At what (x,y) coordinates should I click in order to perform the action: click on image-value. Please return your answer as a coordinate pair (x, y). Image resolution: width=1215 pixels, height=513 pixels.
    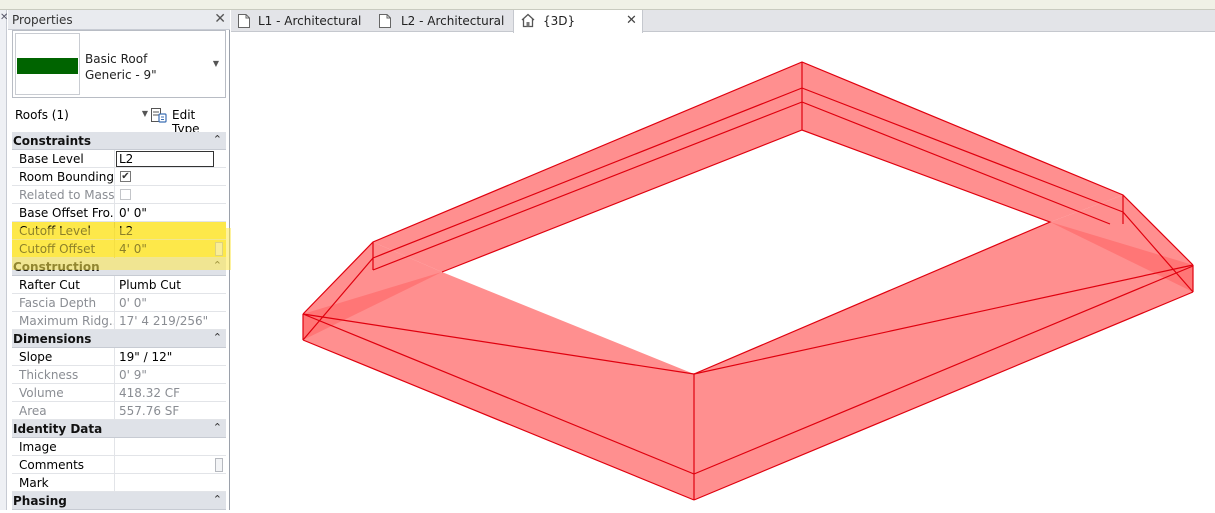
    Looking at the image, I should click on (166, 447).